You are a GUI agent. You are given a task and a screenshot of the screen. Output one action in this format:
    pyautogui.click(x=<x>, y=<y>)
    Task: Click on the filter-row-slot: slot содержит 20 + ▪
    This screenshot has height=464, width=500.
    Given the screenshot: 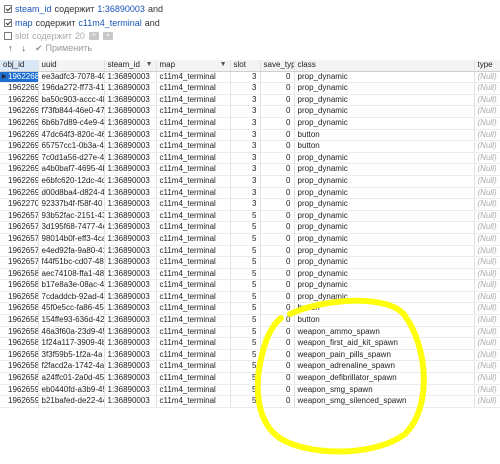 What is the action you would take?
    pyautogui.click(x=58, y=36)
    